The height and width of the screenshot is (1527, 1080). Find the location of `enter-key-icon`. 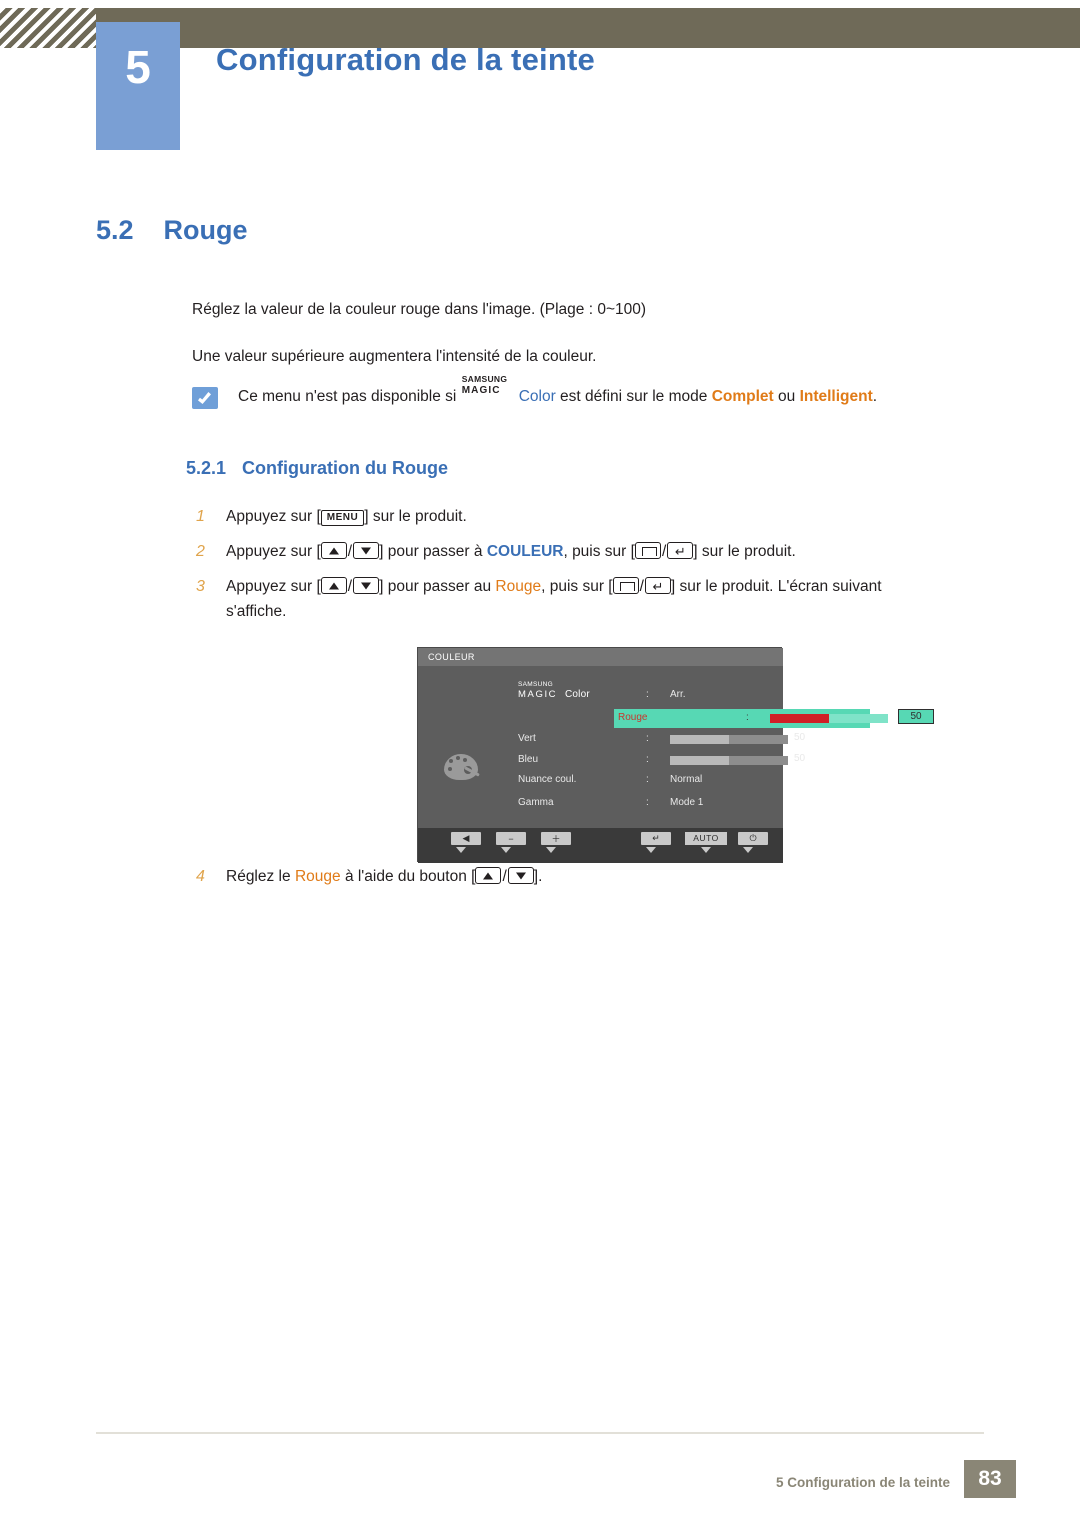

enter-key-icon is located at coordinates (657, 587).